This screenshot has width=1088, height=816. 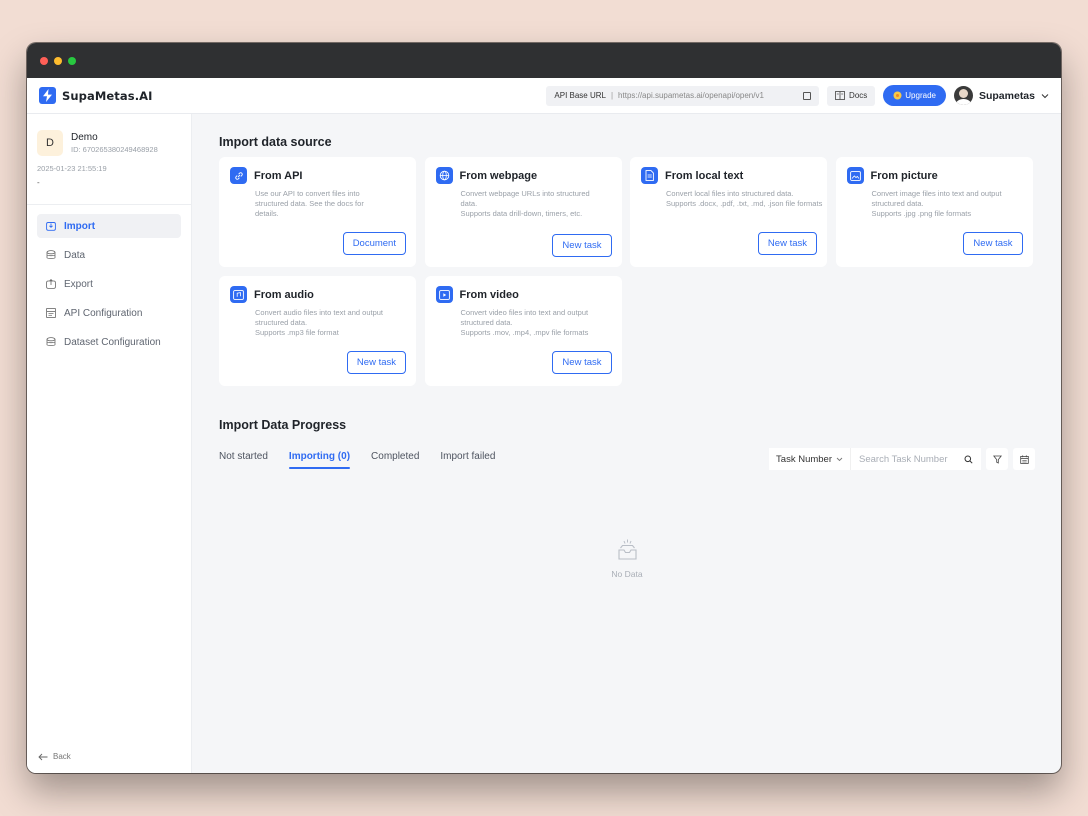 I want to click on sidebar-item-dataset-configuration: Dataset Configuration, so click(x=109, y=342).